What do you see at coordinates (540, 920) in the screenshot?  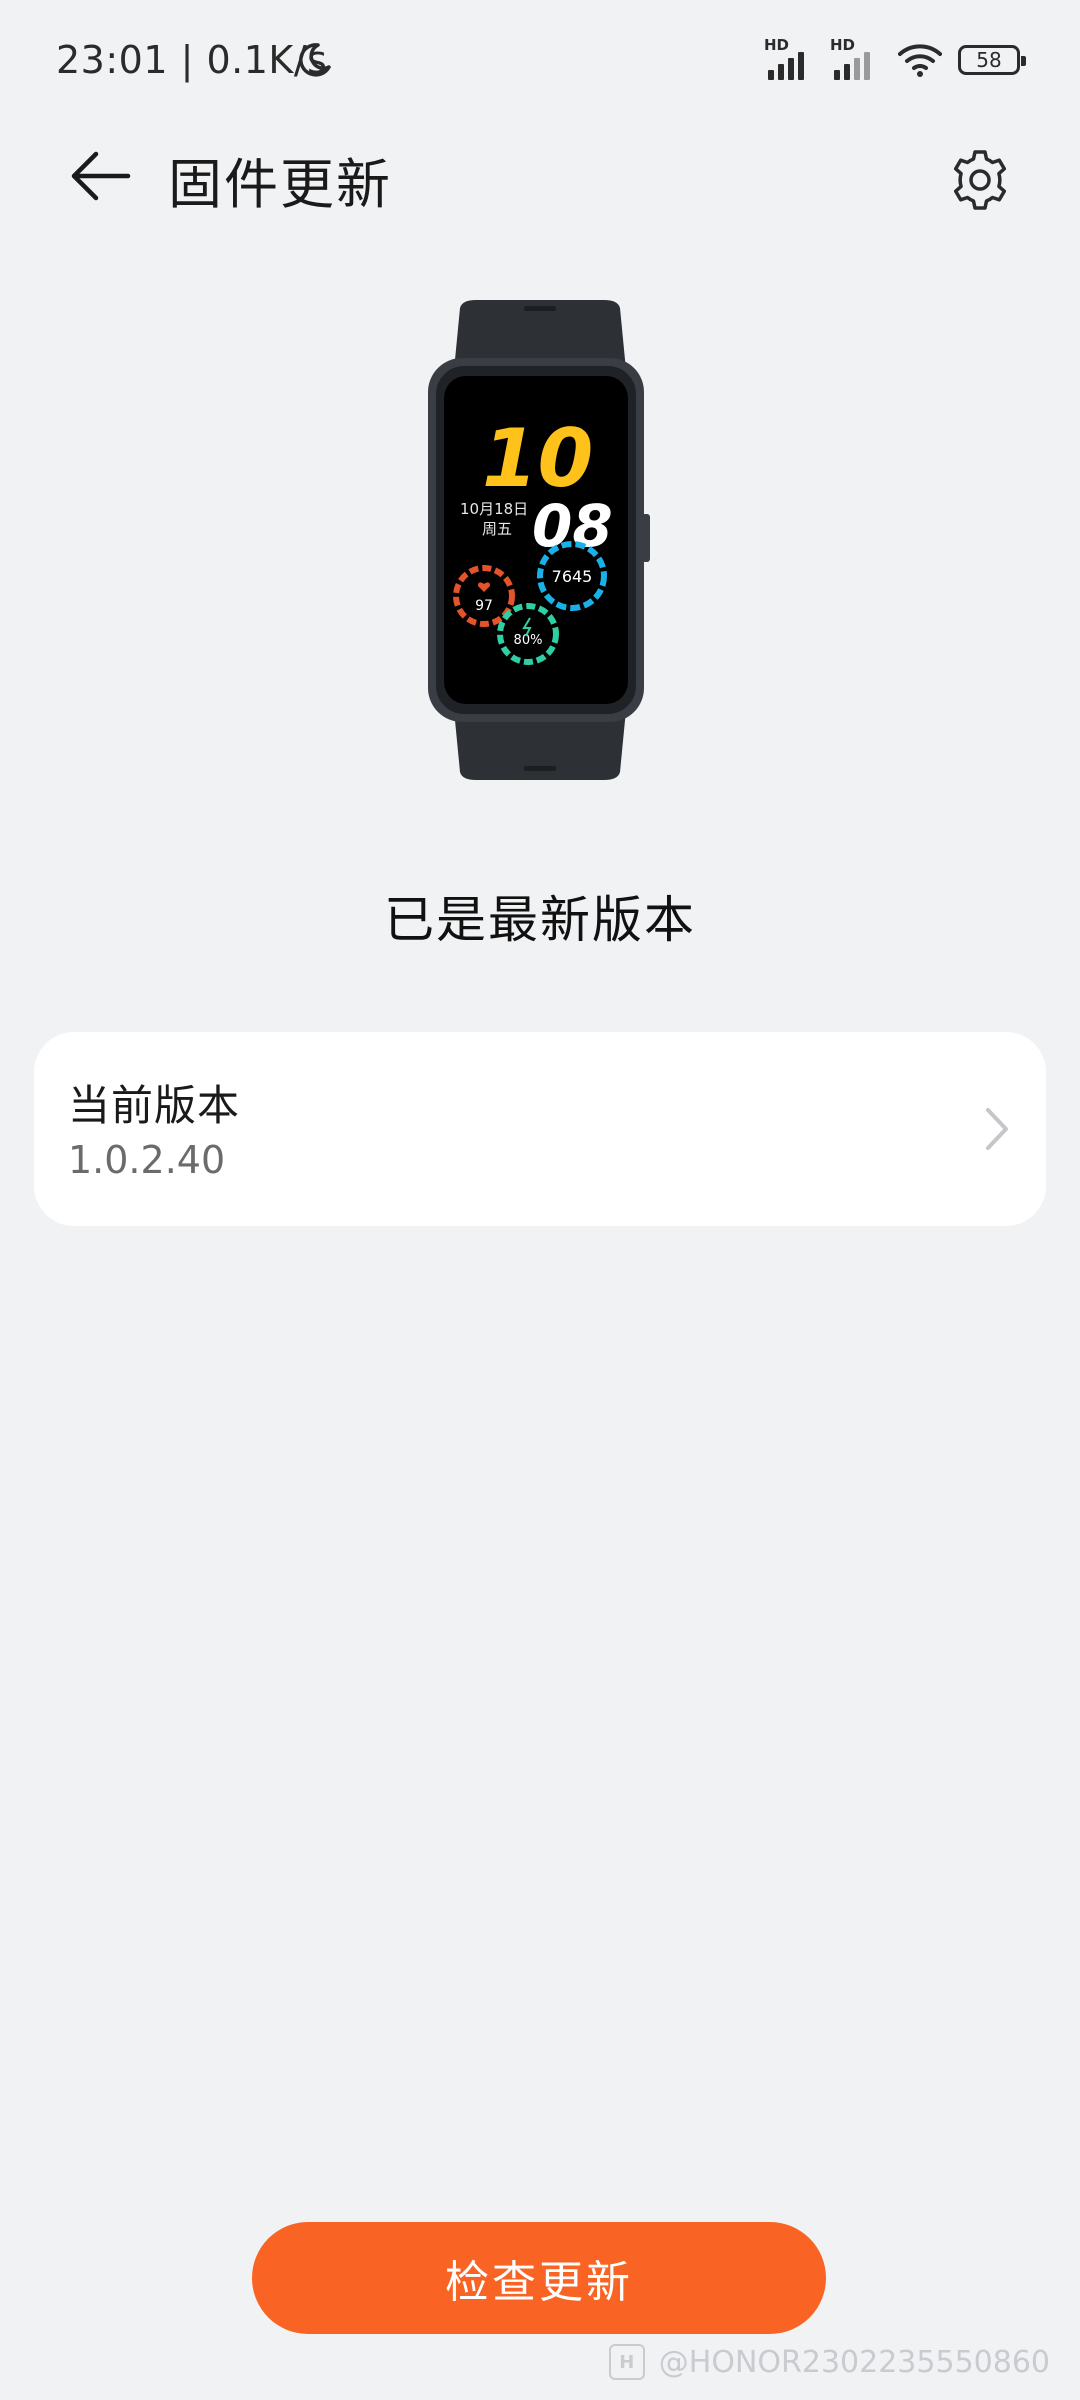 I see `update-status-message: 已是最新版本` at bounding box center [540, 920].